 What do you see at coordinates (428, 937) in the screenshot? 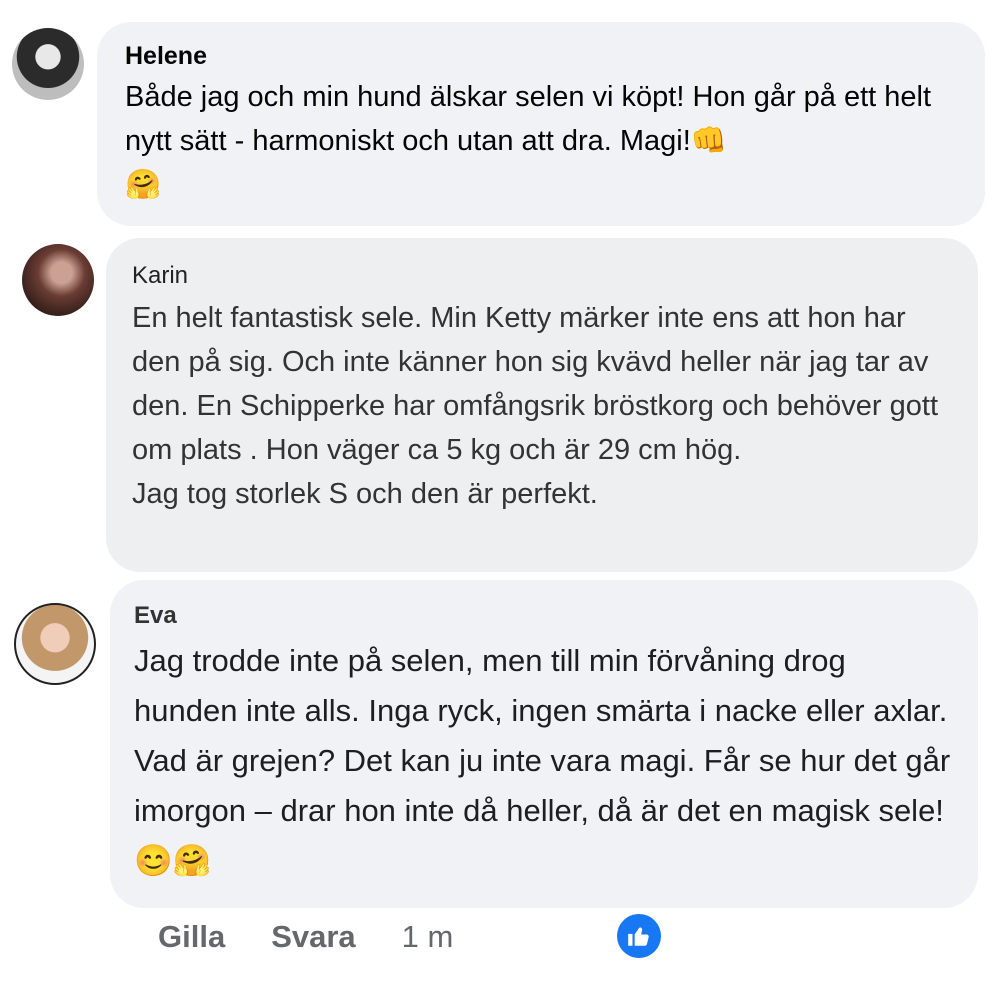
I see `comment-timestamp: 1 m` at bounding box center [428, 937].